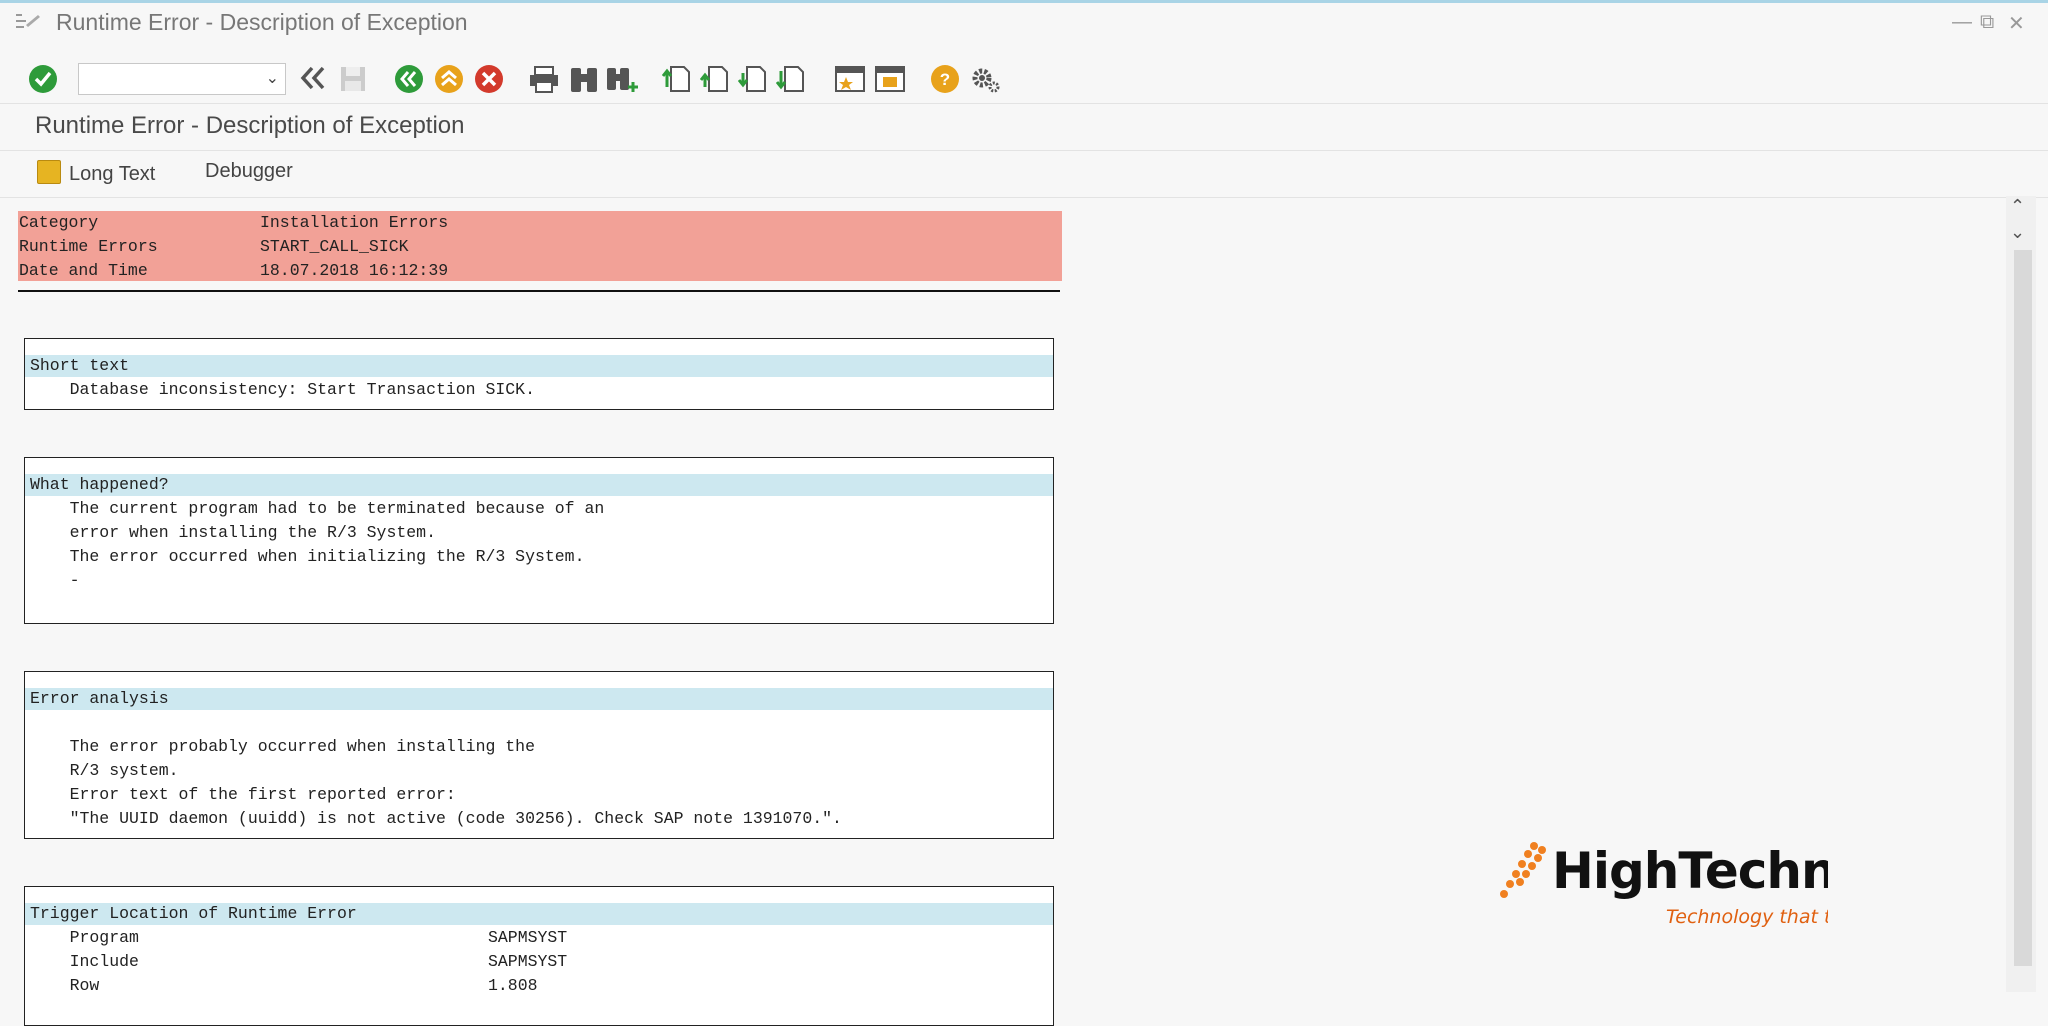  I want to click on close-window-icon: ✕, so click(2016, 23).